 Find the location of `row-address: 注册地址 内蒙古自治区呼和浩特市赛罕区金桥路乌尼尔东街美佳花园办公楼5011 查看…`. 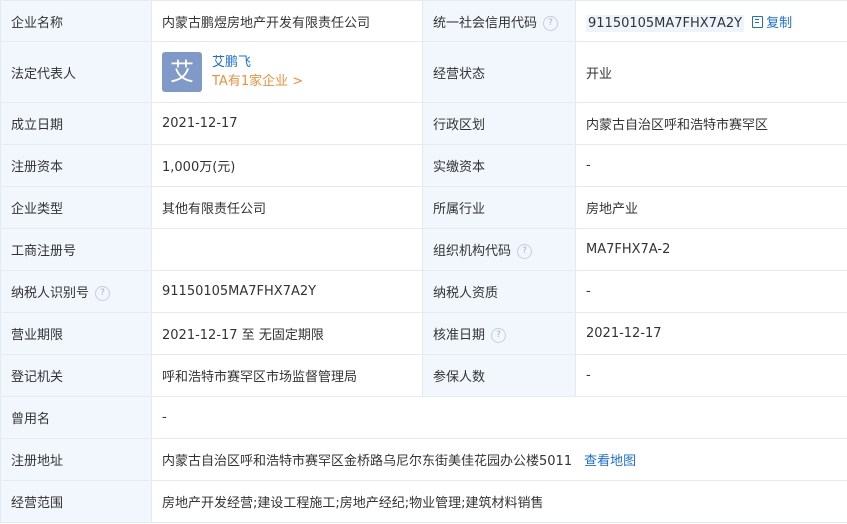

row-address: 注册地址 内蒙古自治区呼和浩特市赛罕区金桥路乌尼尔东街美佳花园办公楼5011 查看… is located at coordinates (423, 459).